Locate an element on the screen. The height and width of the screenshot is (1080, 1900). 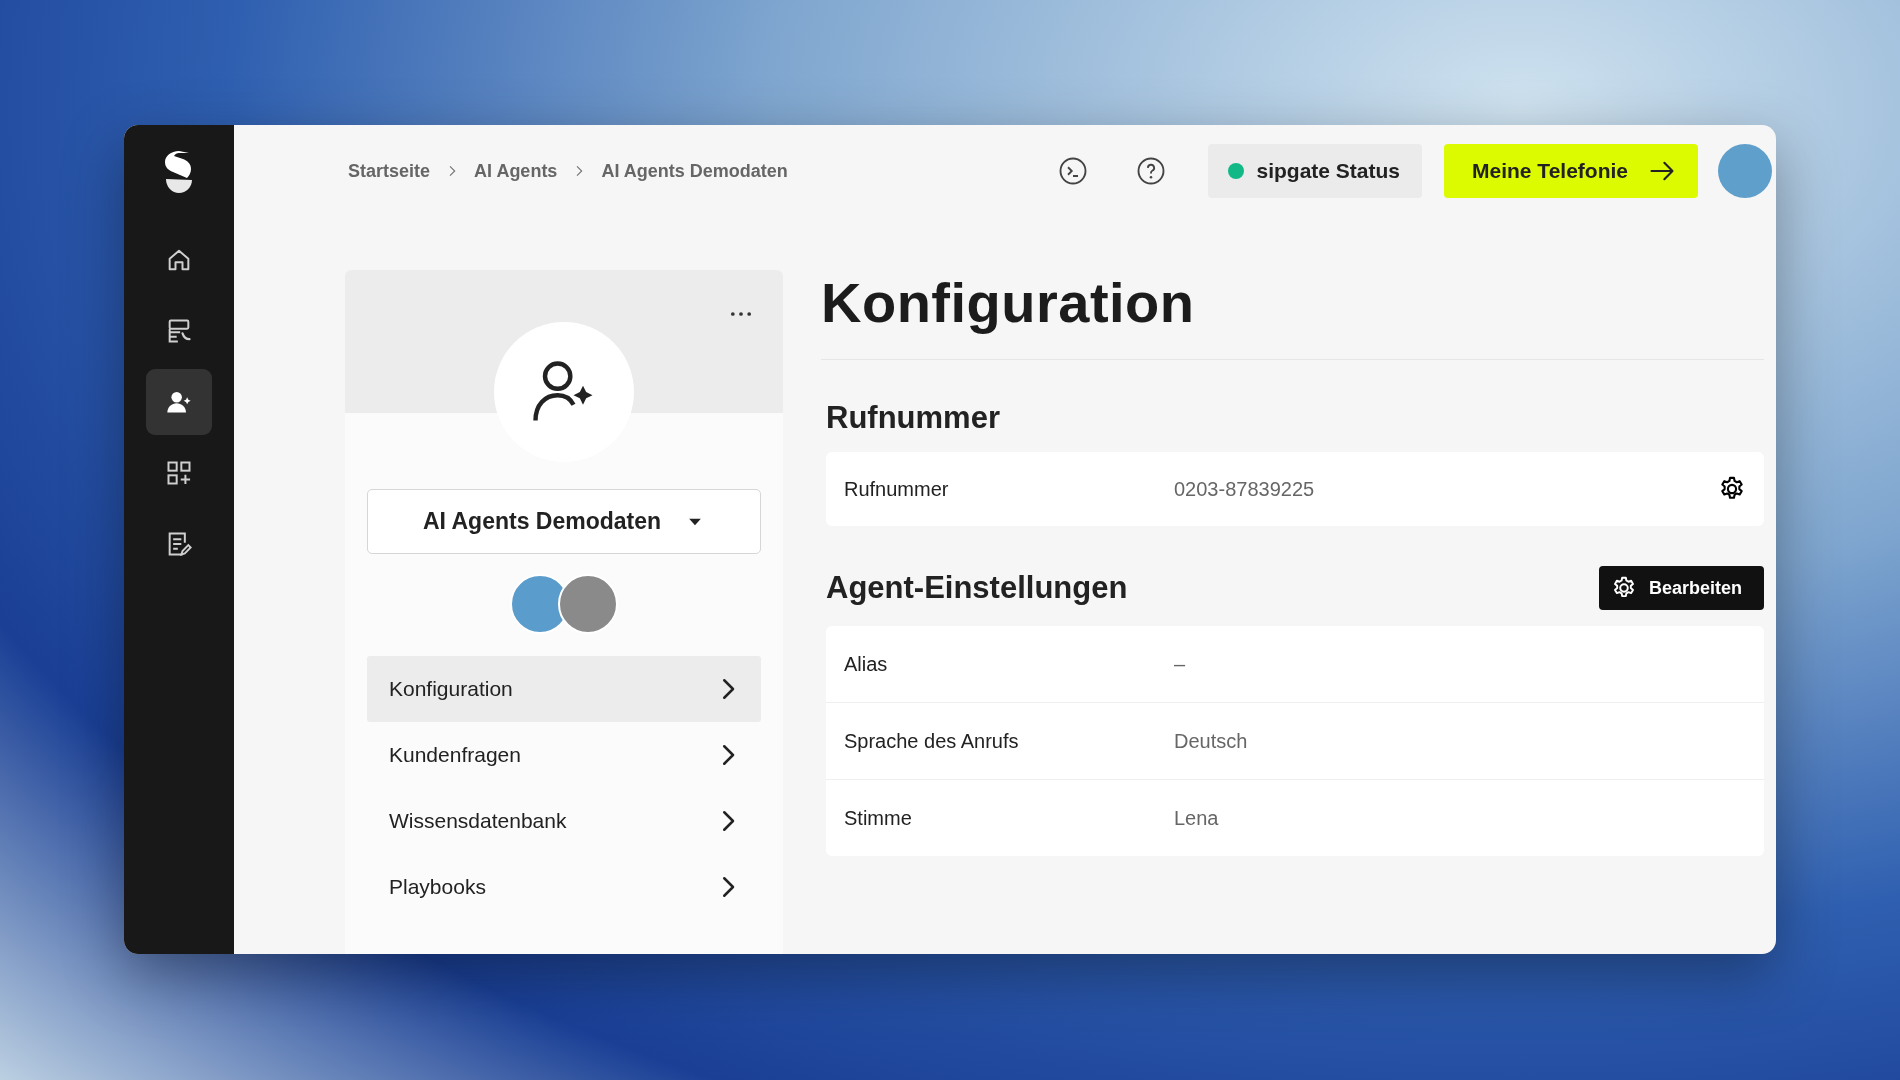
section-title: Agent-Einstellungen is located at coordinates (977, 588).